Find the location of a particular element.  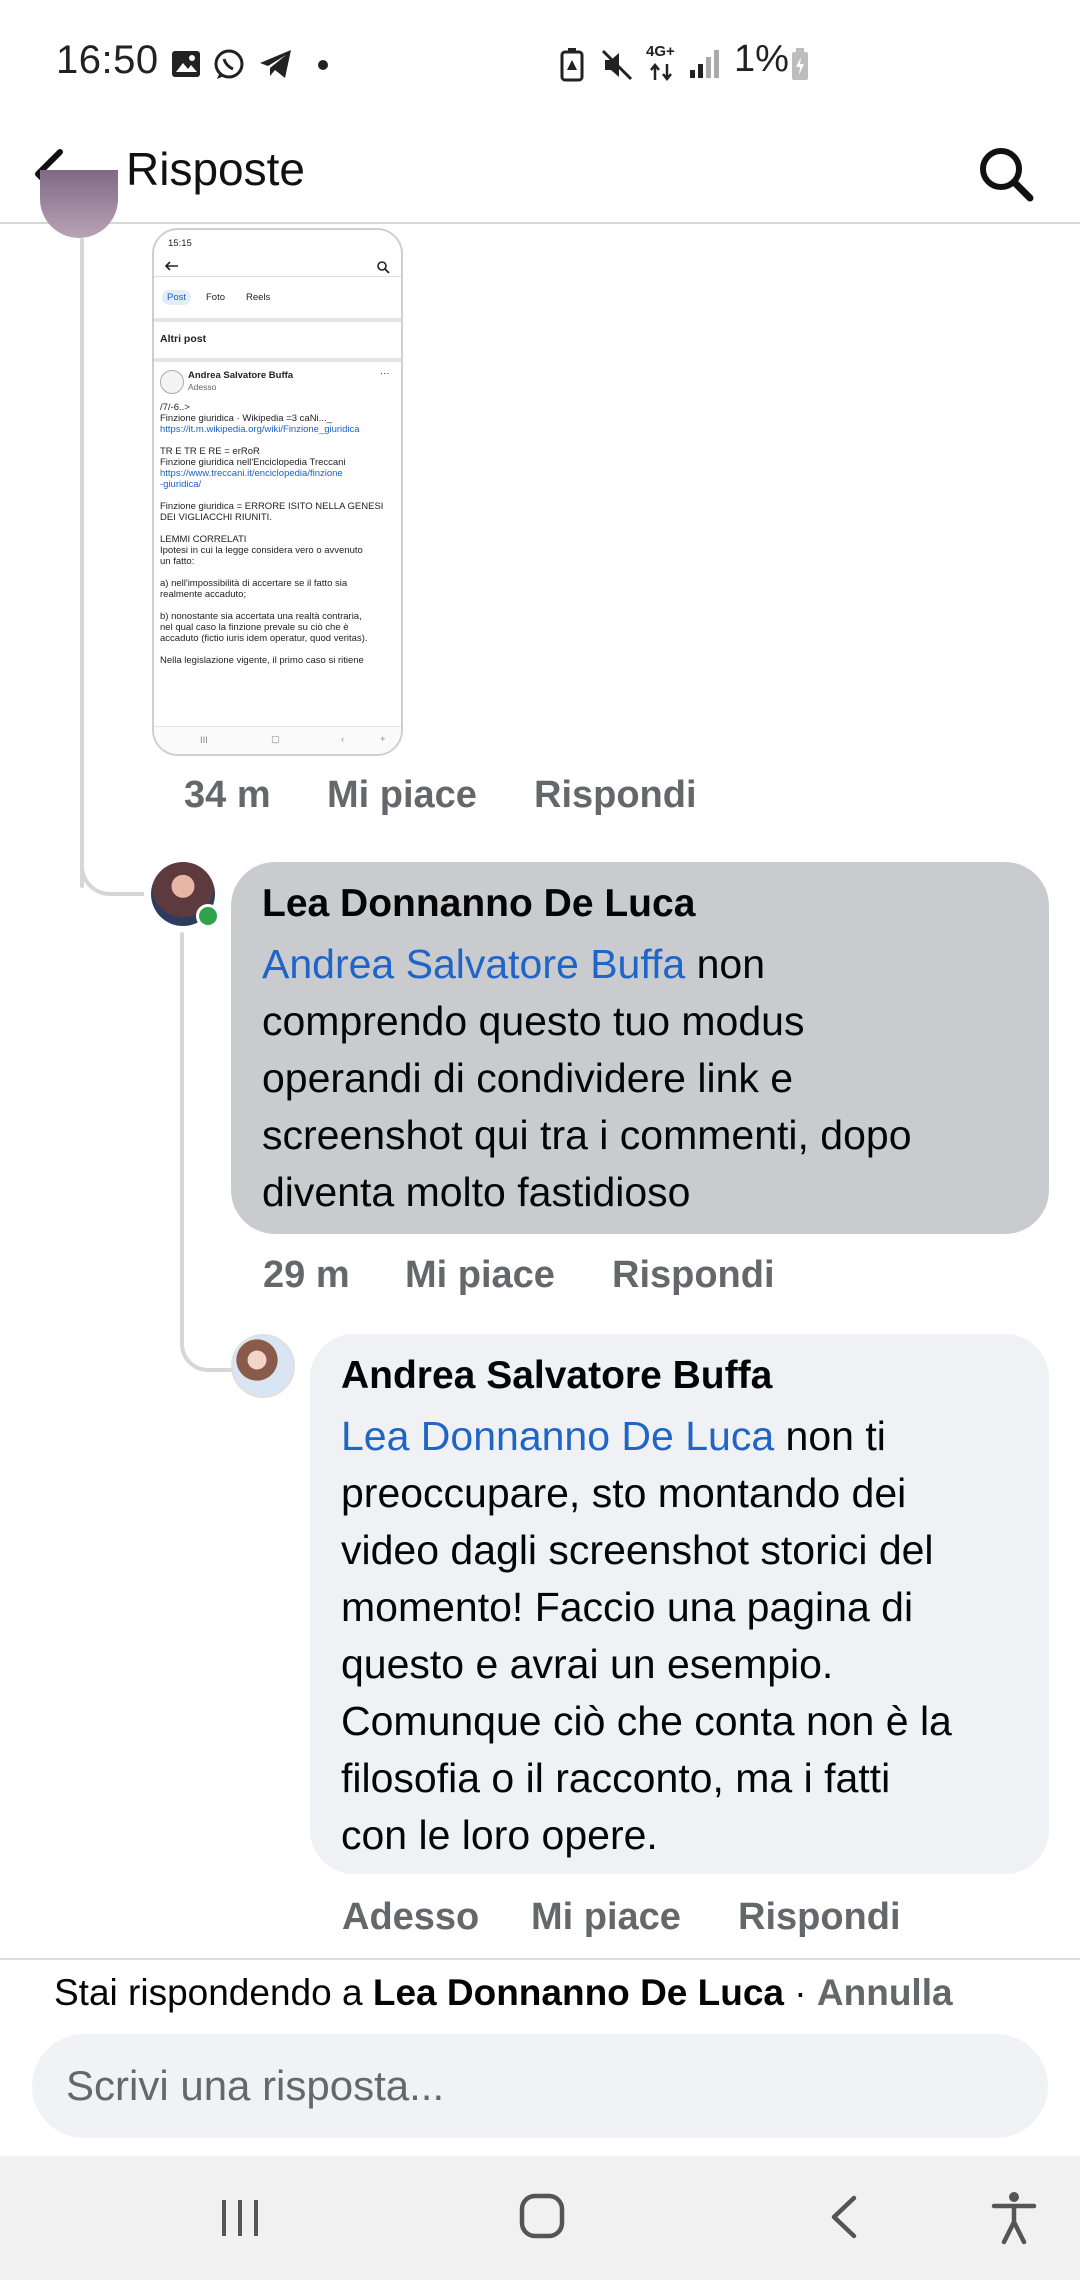

dot-icon is located at coordinates (323, 65).